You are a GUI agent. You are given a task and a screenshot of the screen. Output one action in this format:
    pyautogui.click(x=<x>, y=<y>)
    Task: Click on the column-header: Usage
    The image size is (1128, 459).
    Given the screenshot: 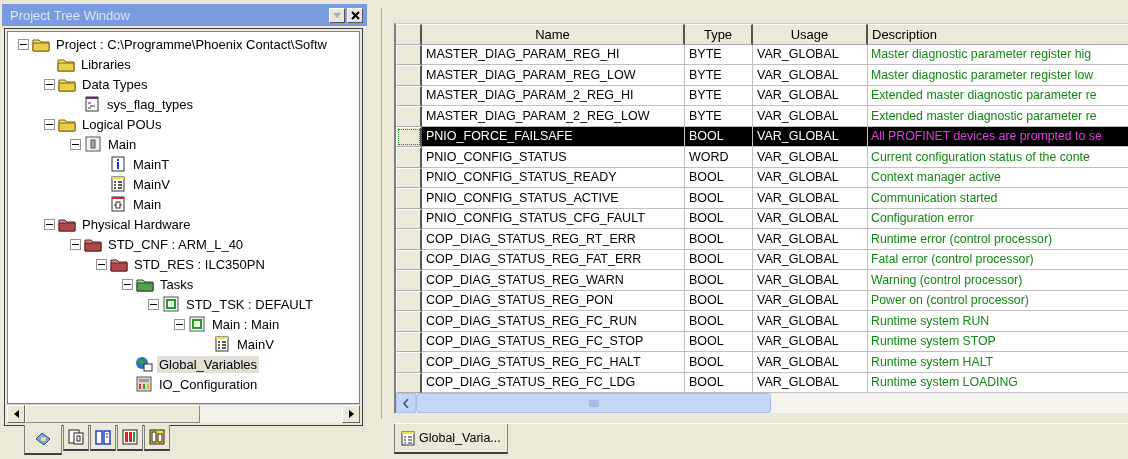 What is the action you would take?
    pyautogui.click(x=810, y=34)
    